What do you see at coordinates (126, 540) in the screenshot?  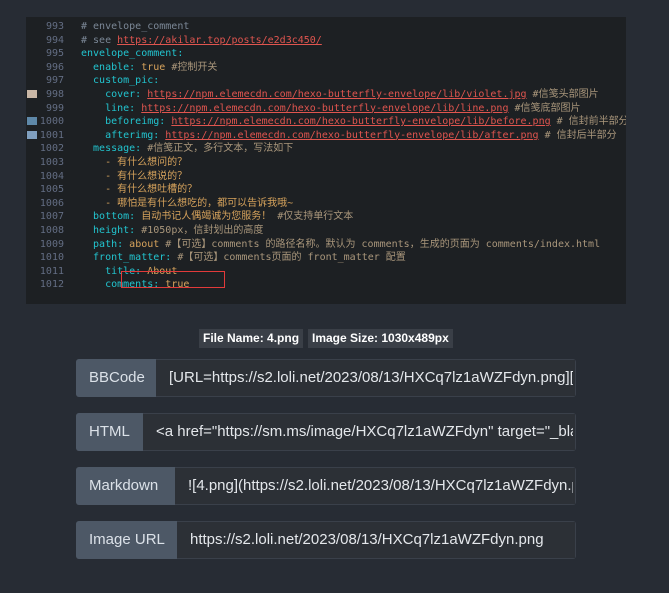 I see `image-url-label: Image URL` at bounding box center [126, 540].